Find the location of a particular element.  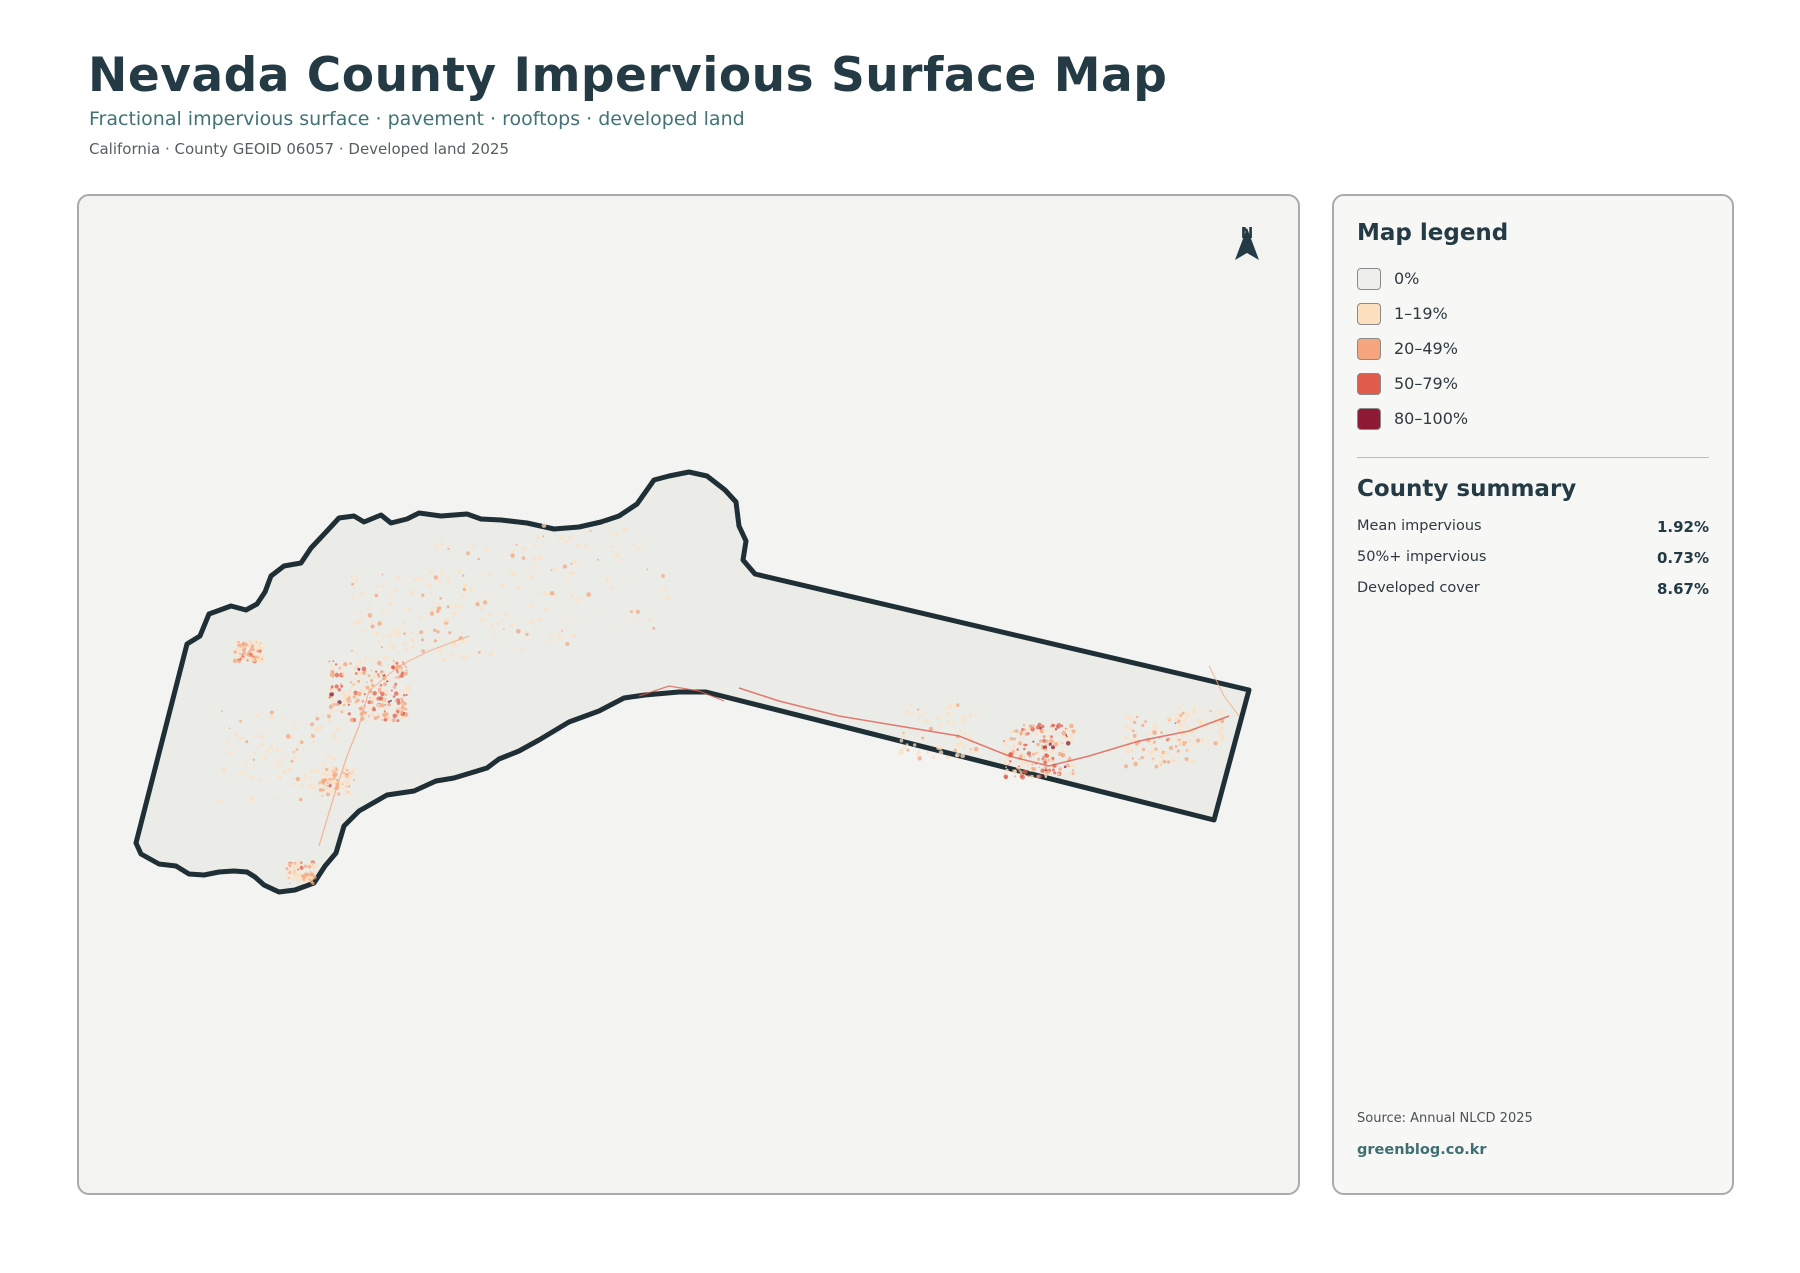

legend-item: 80–100% is located at coordinates (1522, 419).